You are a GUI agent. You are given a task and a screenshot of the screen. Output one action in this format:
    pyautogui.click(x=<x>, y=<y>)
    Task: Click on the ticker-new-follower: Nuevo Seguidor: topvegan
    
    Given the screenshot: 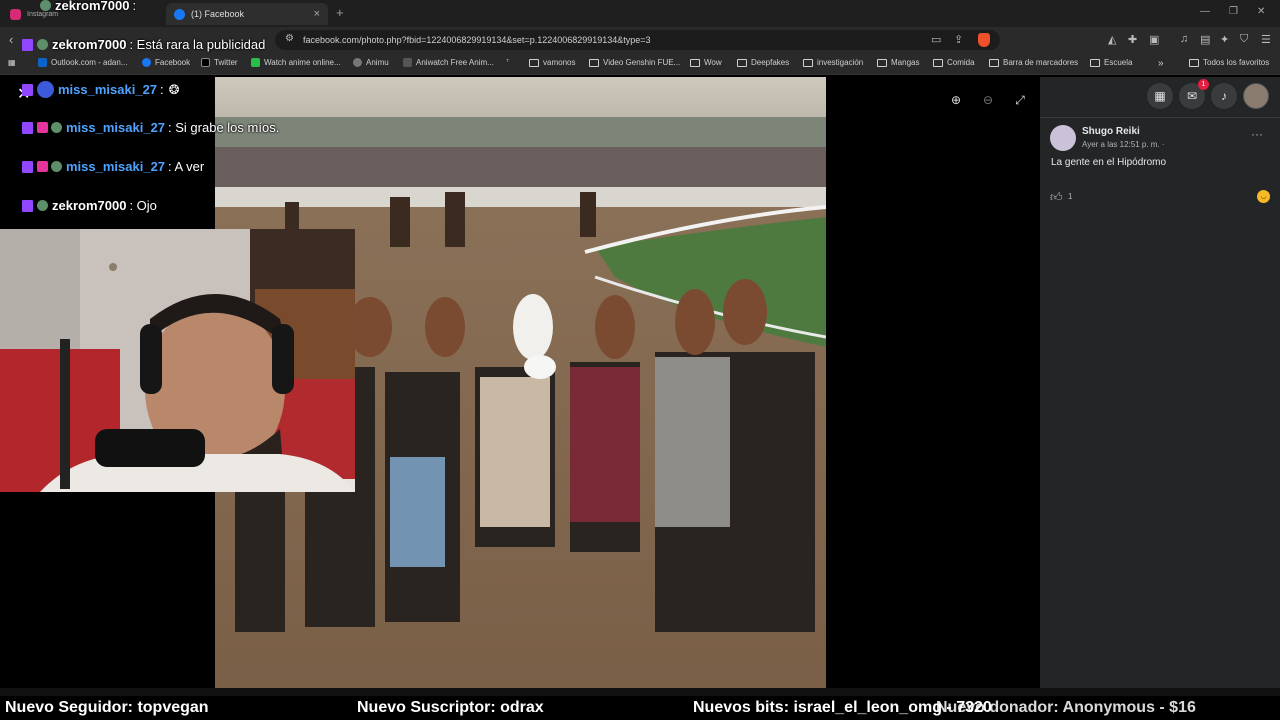 What is the action you would take?
    pyautogui.click(x=107, y=707)
    